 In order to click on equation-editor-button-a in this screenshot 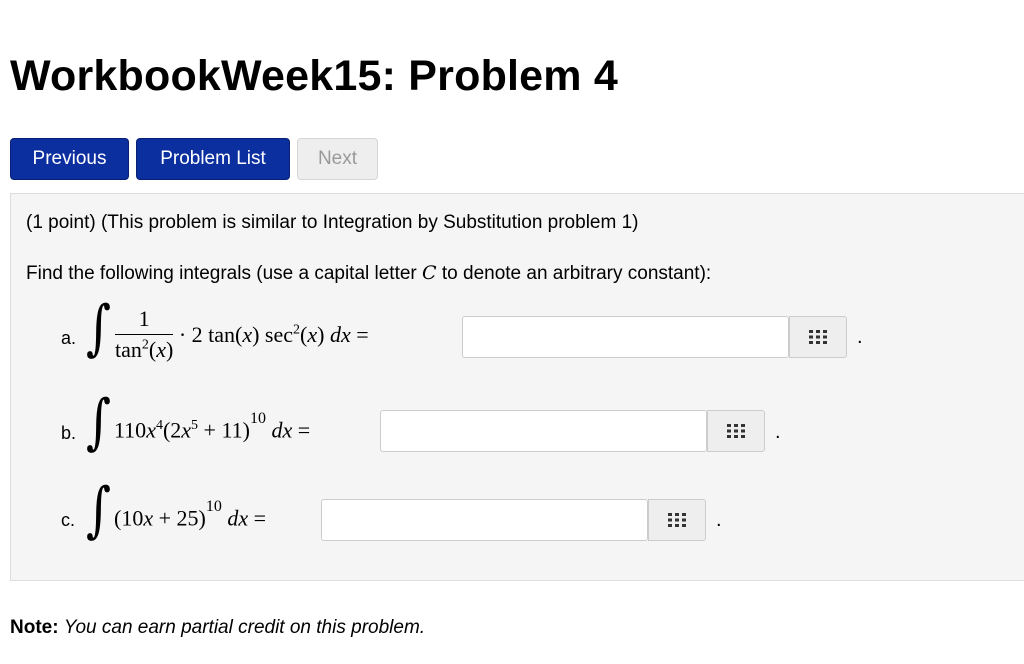, I will do `click(818, 337)`.